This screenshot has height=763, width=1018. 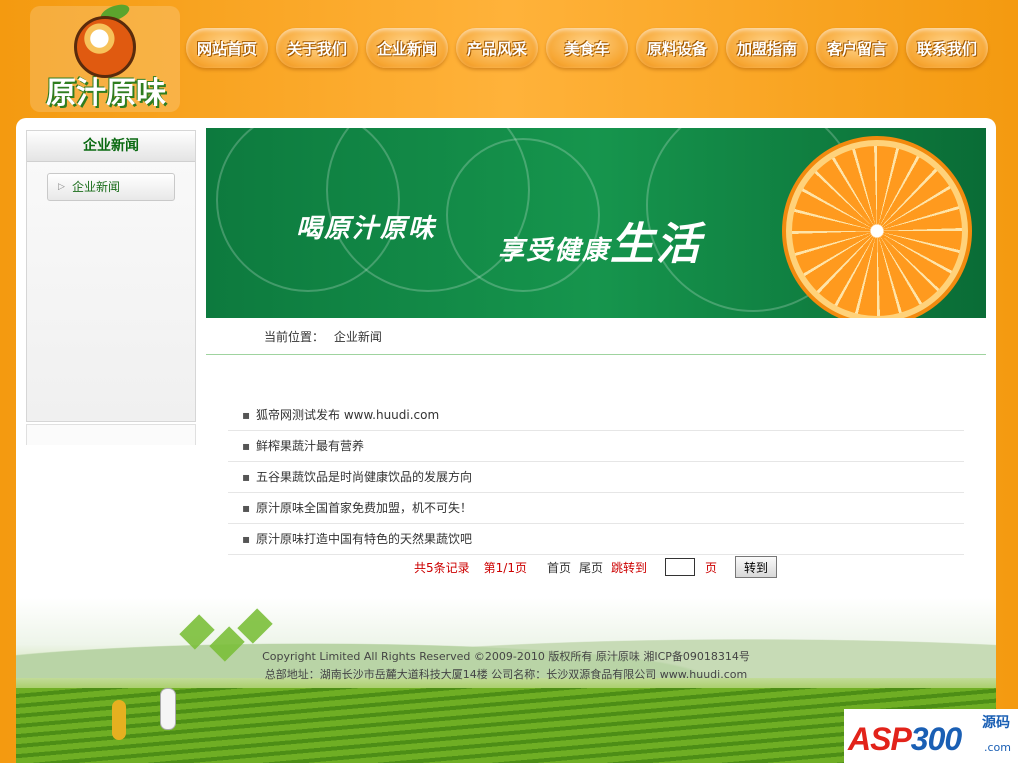 What do you see at coordinates (857, 48) in the screenshot?
I see `nav-item-guestbook: 客户留言` at bounding box center [857, 48].